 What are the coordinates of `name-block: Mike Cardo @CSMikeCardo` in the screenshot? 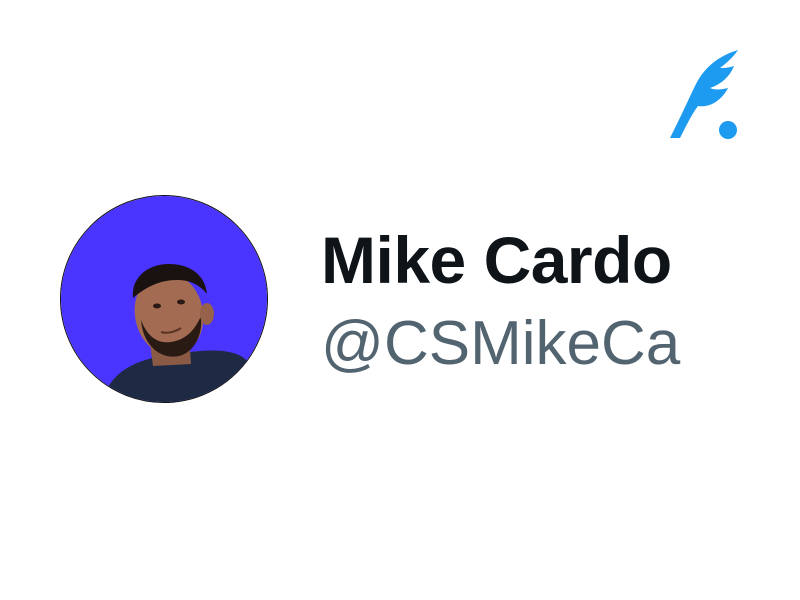 It's located at (501, 300).